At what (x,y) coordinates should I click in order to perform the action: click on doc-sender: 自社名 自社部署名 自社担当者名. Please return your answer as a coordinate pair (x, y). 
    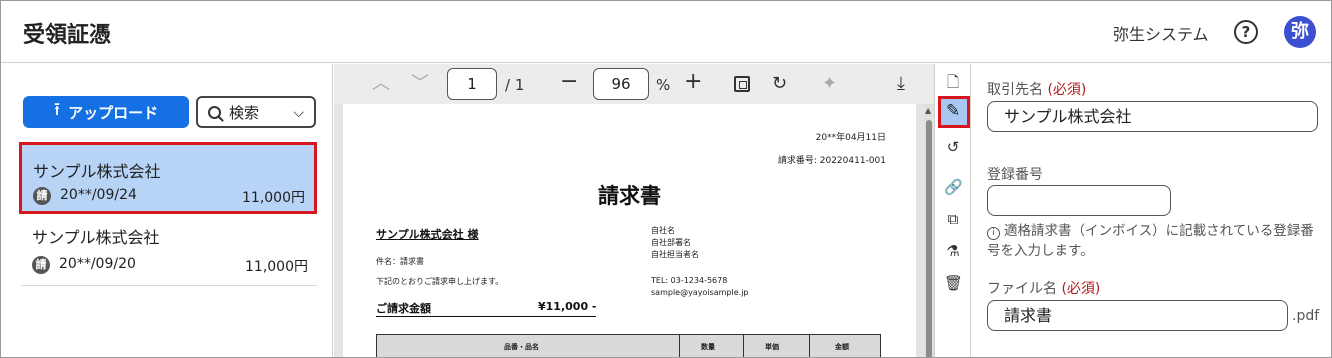
    Looking at the image, I should click on (675, 243).